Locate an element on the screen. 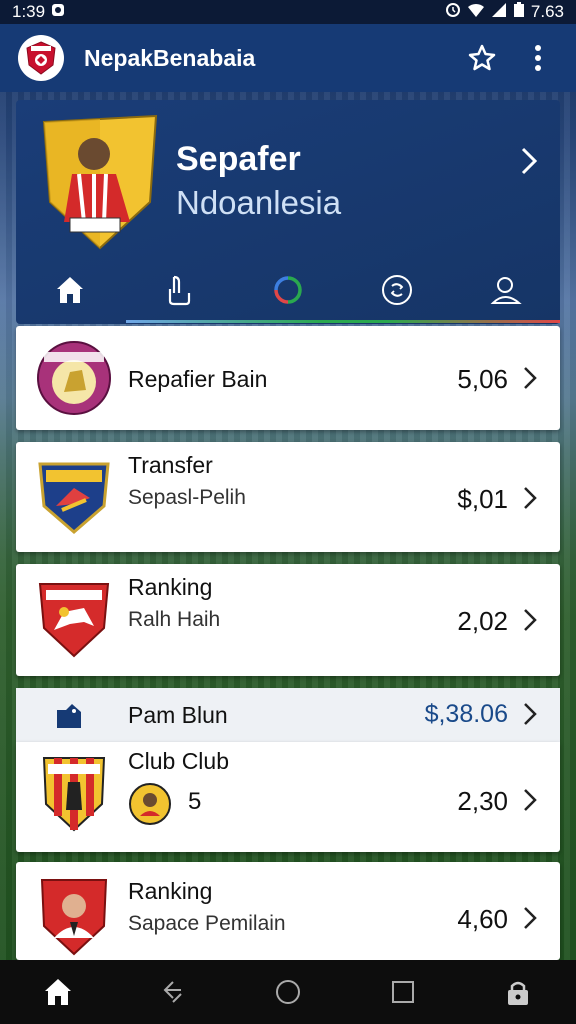 This screenshot has height=1024, width=576. card-title: Repafier Bain is located at coordinates (198, 379).